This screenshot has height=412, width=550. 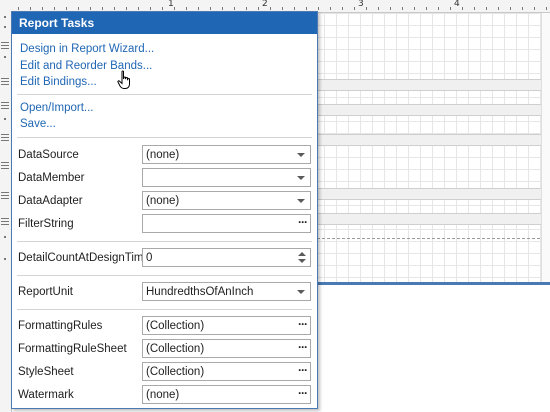 What do you see at coordinates (48, 155) in the screenshot?
I see `datasource-label: DataSource` at bounding box center [48, 155].